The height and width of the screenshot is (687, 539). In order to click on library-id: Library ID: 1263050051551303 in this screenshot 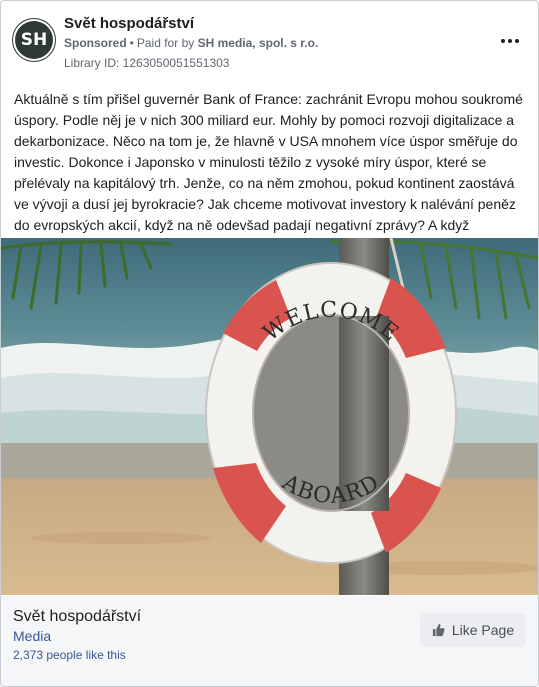, I will do `click(147, 63)`.